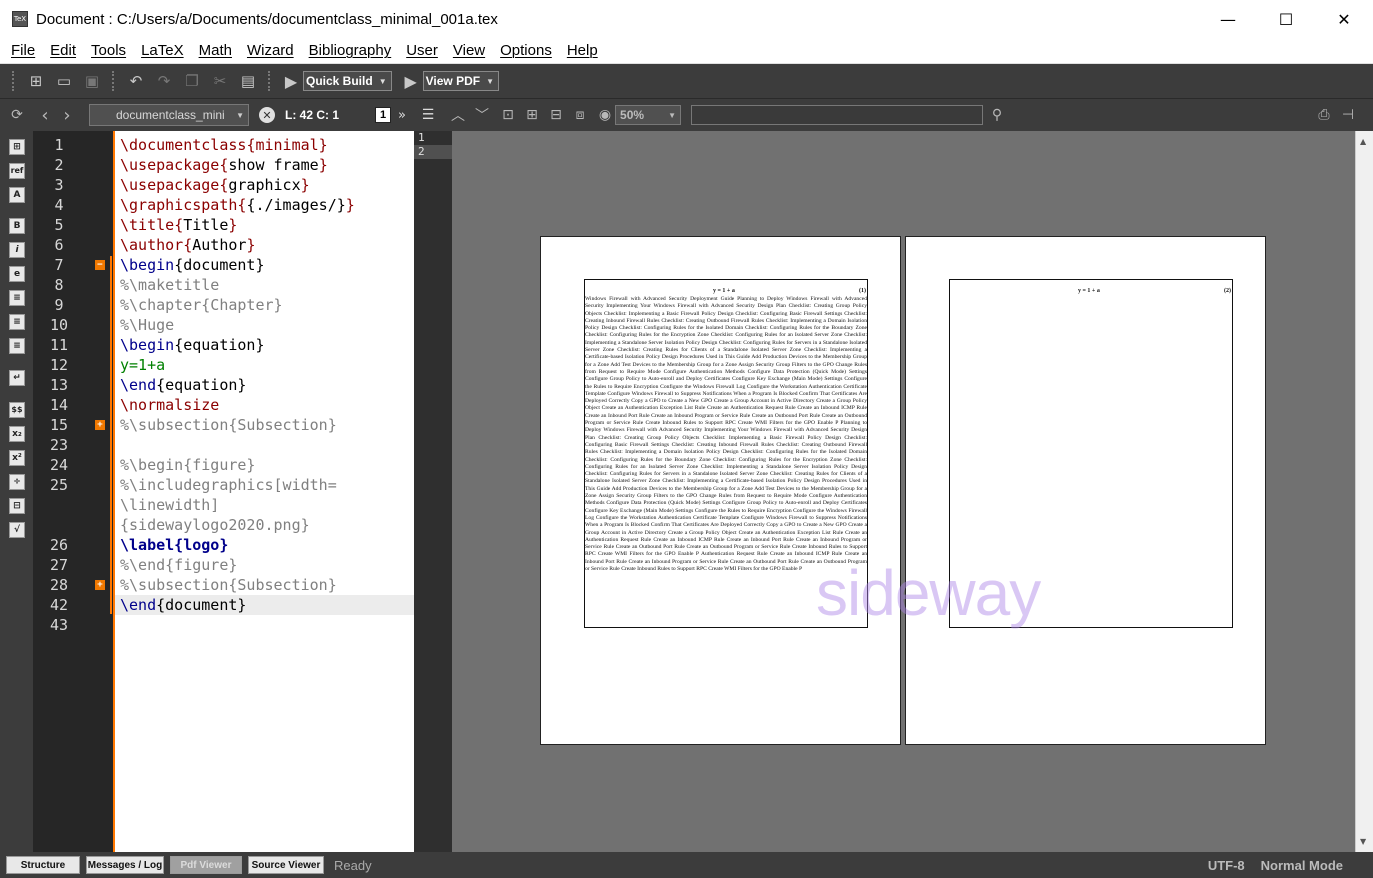 The image size is (1373, 878). I want to click on tab-source-viewer: Source Viewer, so click(286, 865).